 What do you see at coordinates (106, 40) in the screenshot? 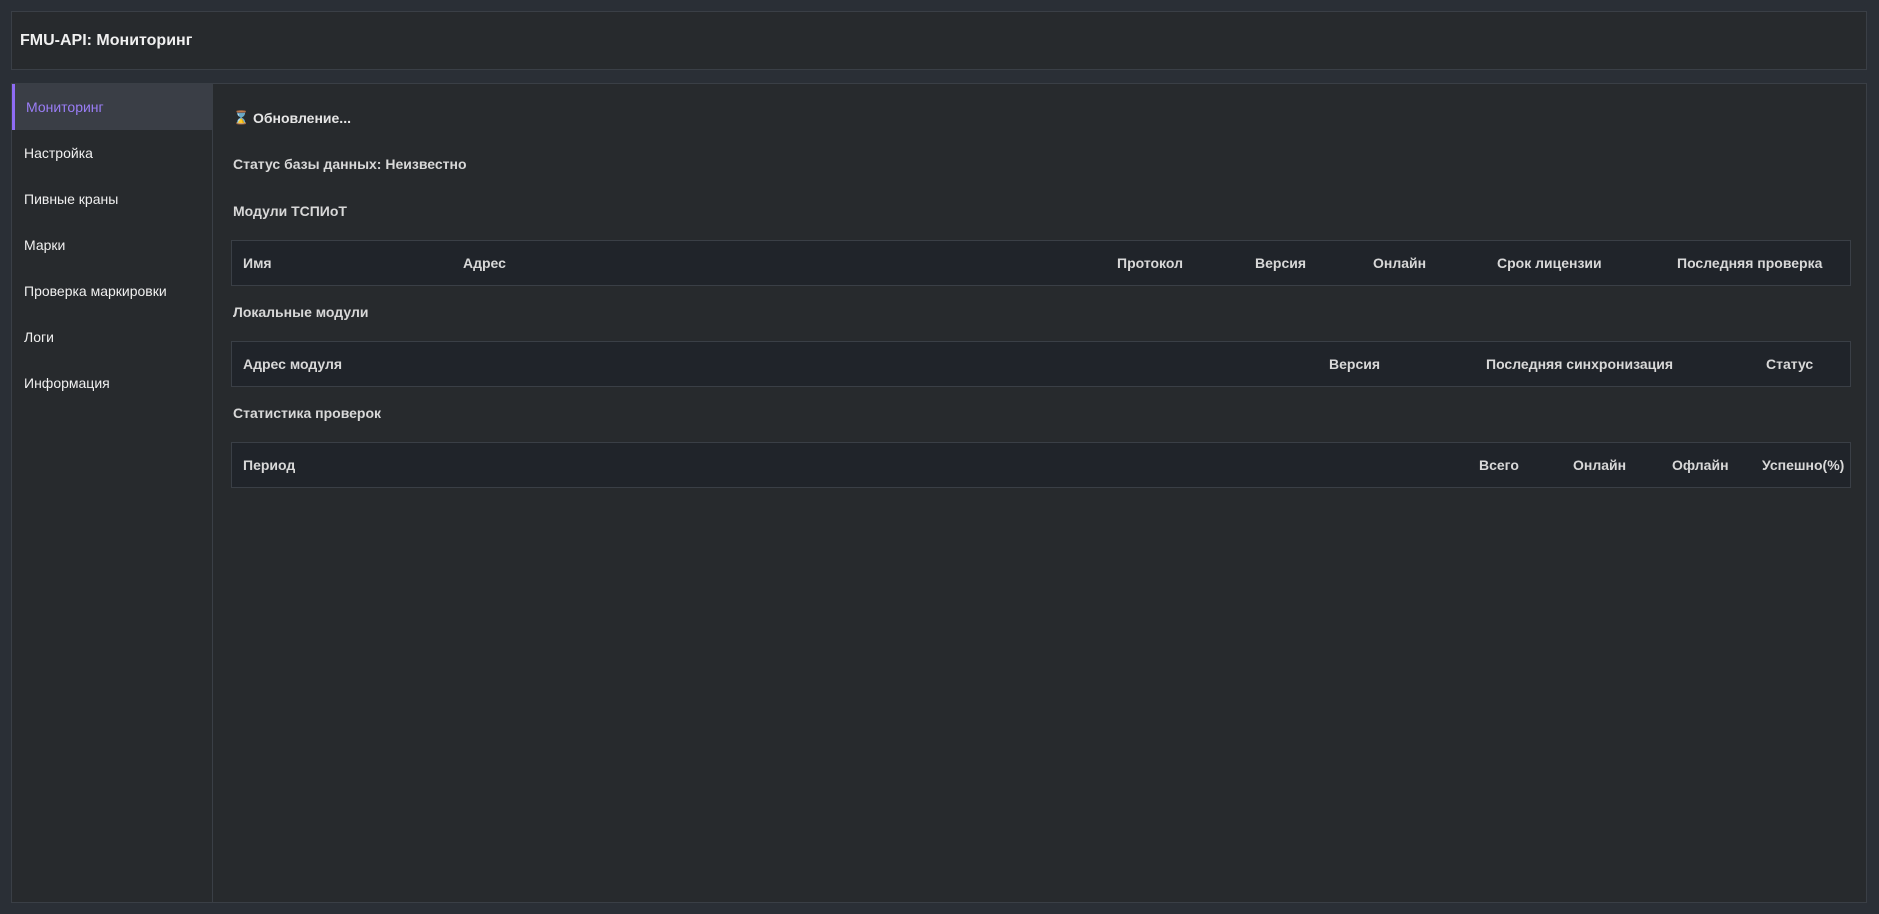
I see `page-title: FMU-API: Мониторинг` at bounding box center [106, 40].